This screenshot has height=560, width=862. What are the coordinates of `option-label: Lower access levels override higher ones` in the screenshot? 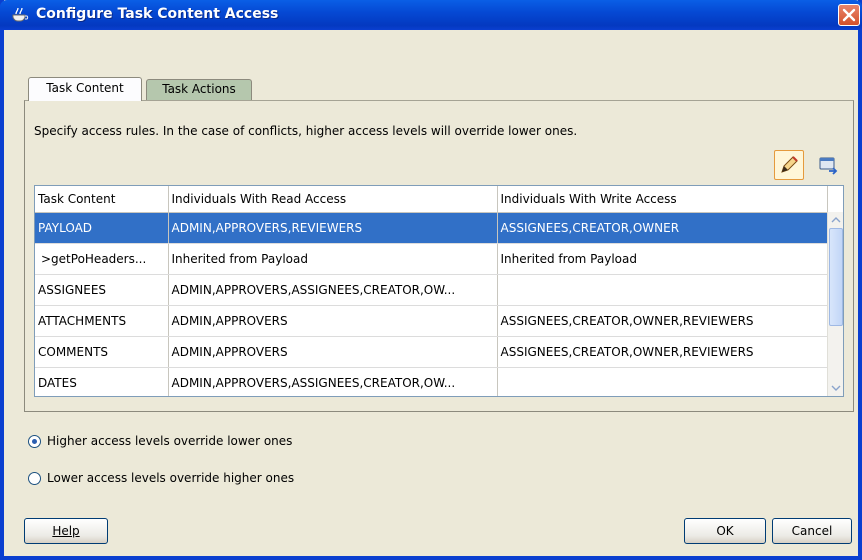 It's located at (171, 478).